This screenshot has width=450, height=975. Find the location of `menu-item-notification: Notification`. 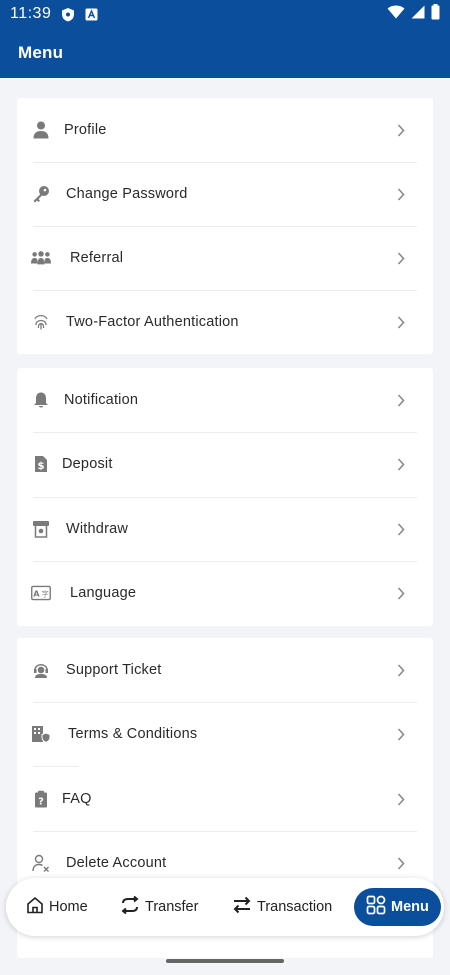

menu-item-notification: Notification is located at coordinates (225, 400).